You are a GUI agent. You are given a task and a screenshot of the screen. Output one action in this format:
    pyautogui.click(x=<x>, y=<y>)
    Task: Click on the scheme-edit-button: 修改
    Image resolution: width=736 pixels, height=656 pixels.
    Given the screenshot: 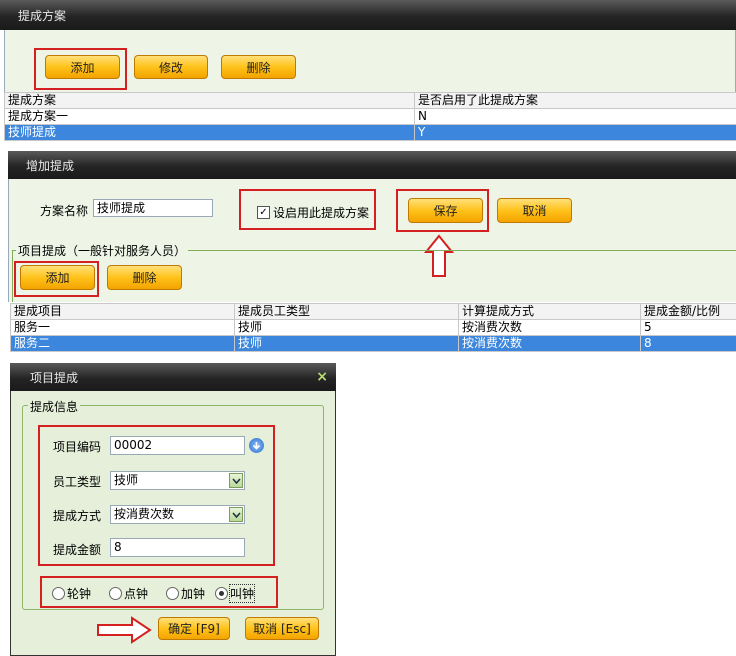 What is the action you would take?
    pyautogui.click(x=171, y=67)
    